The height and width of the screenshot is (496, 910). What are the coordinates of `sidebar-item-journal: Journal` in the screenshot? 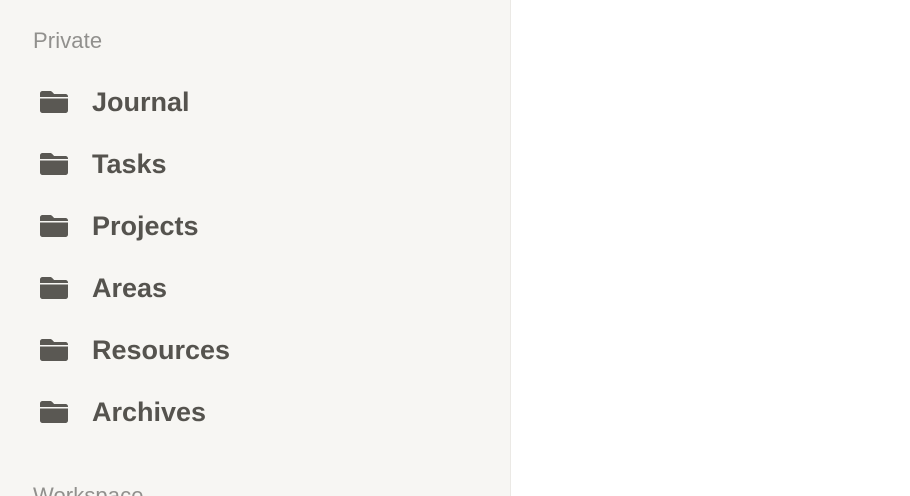 It's located at (255, 102).